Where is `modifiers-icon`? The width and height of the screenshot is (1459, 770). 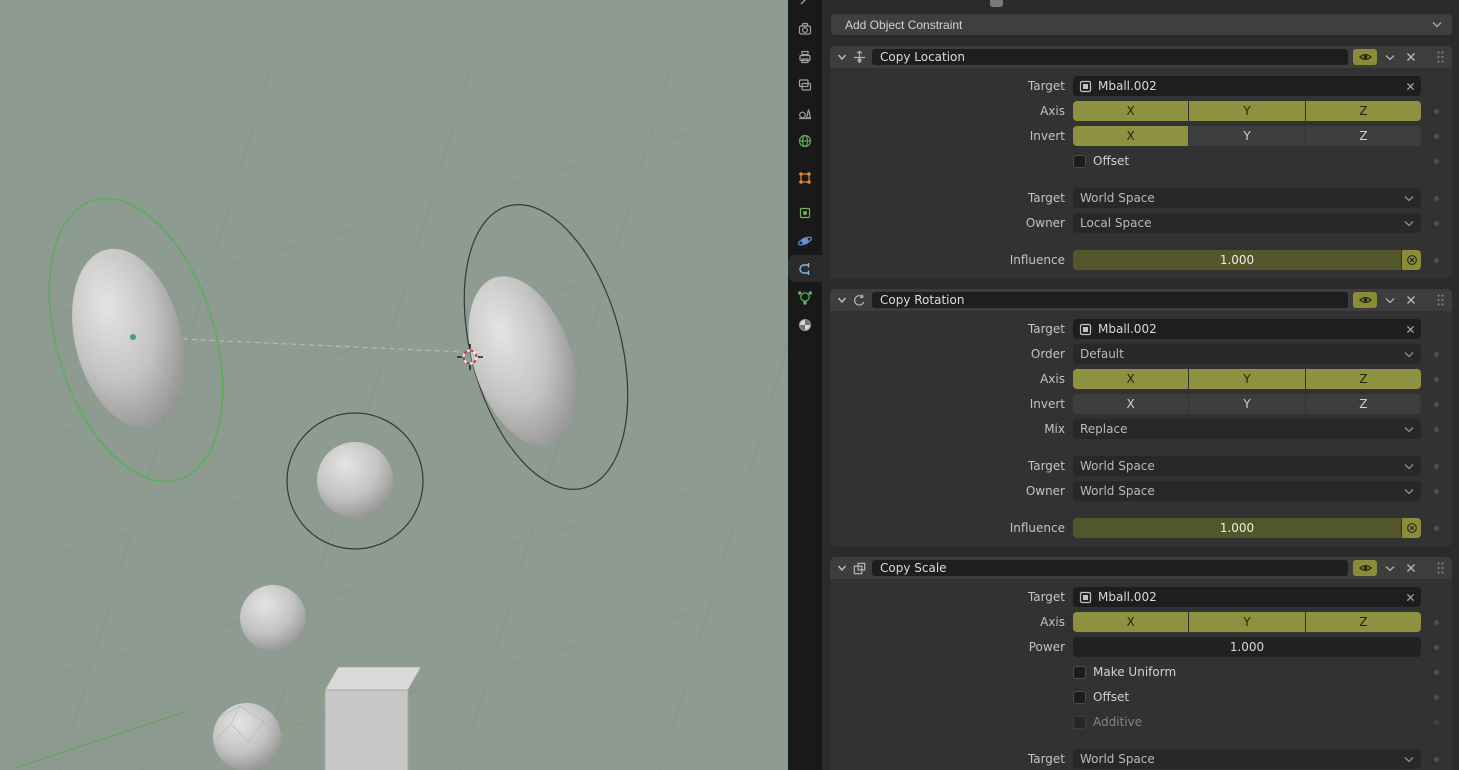 modifiers-icon is located at coordinates (805, 212).